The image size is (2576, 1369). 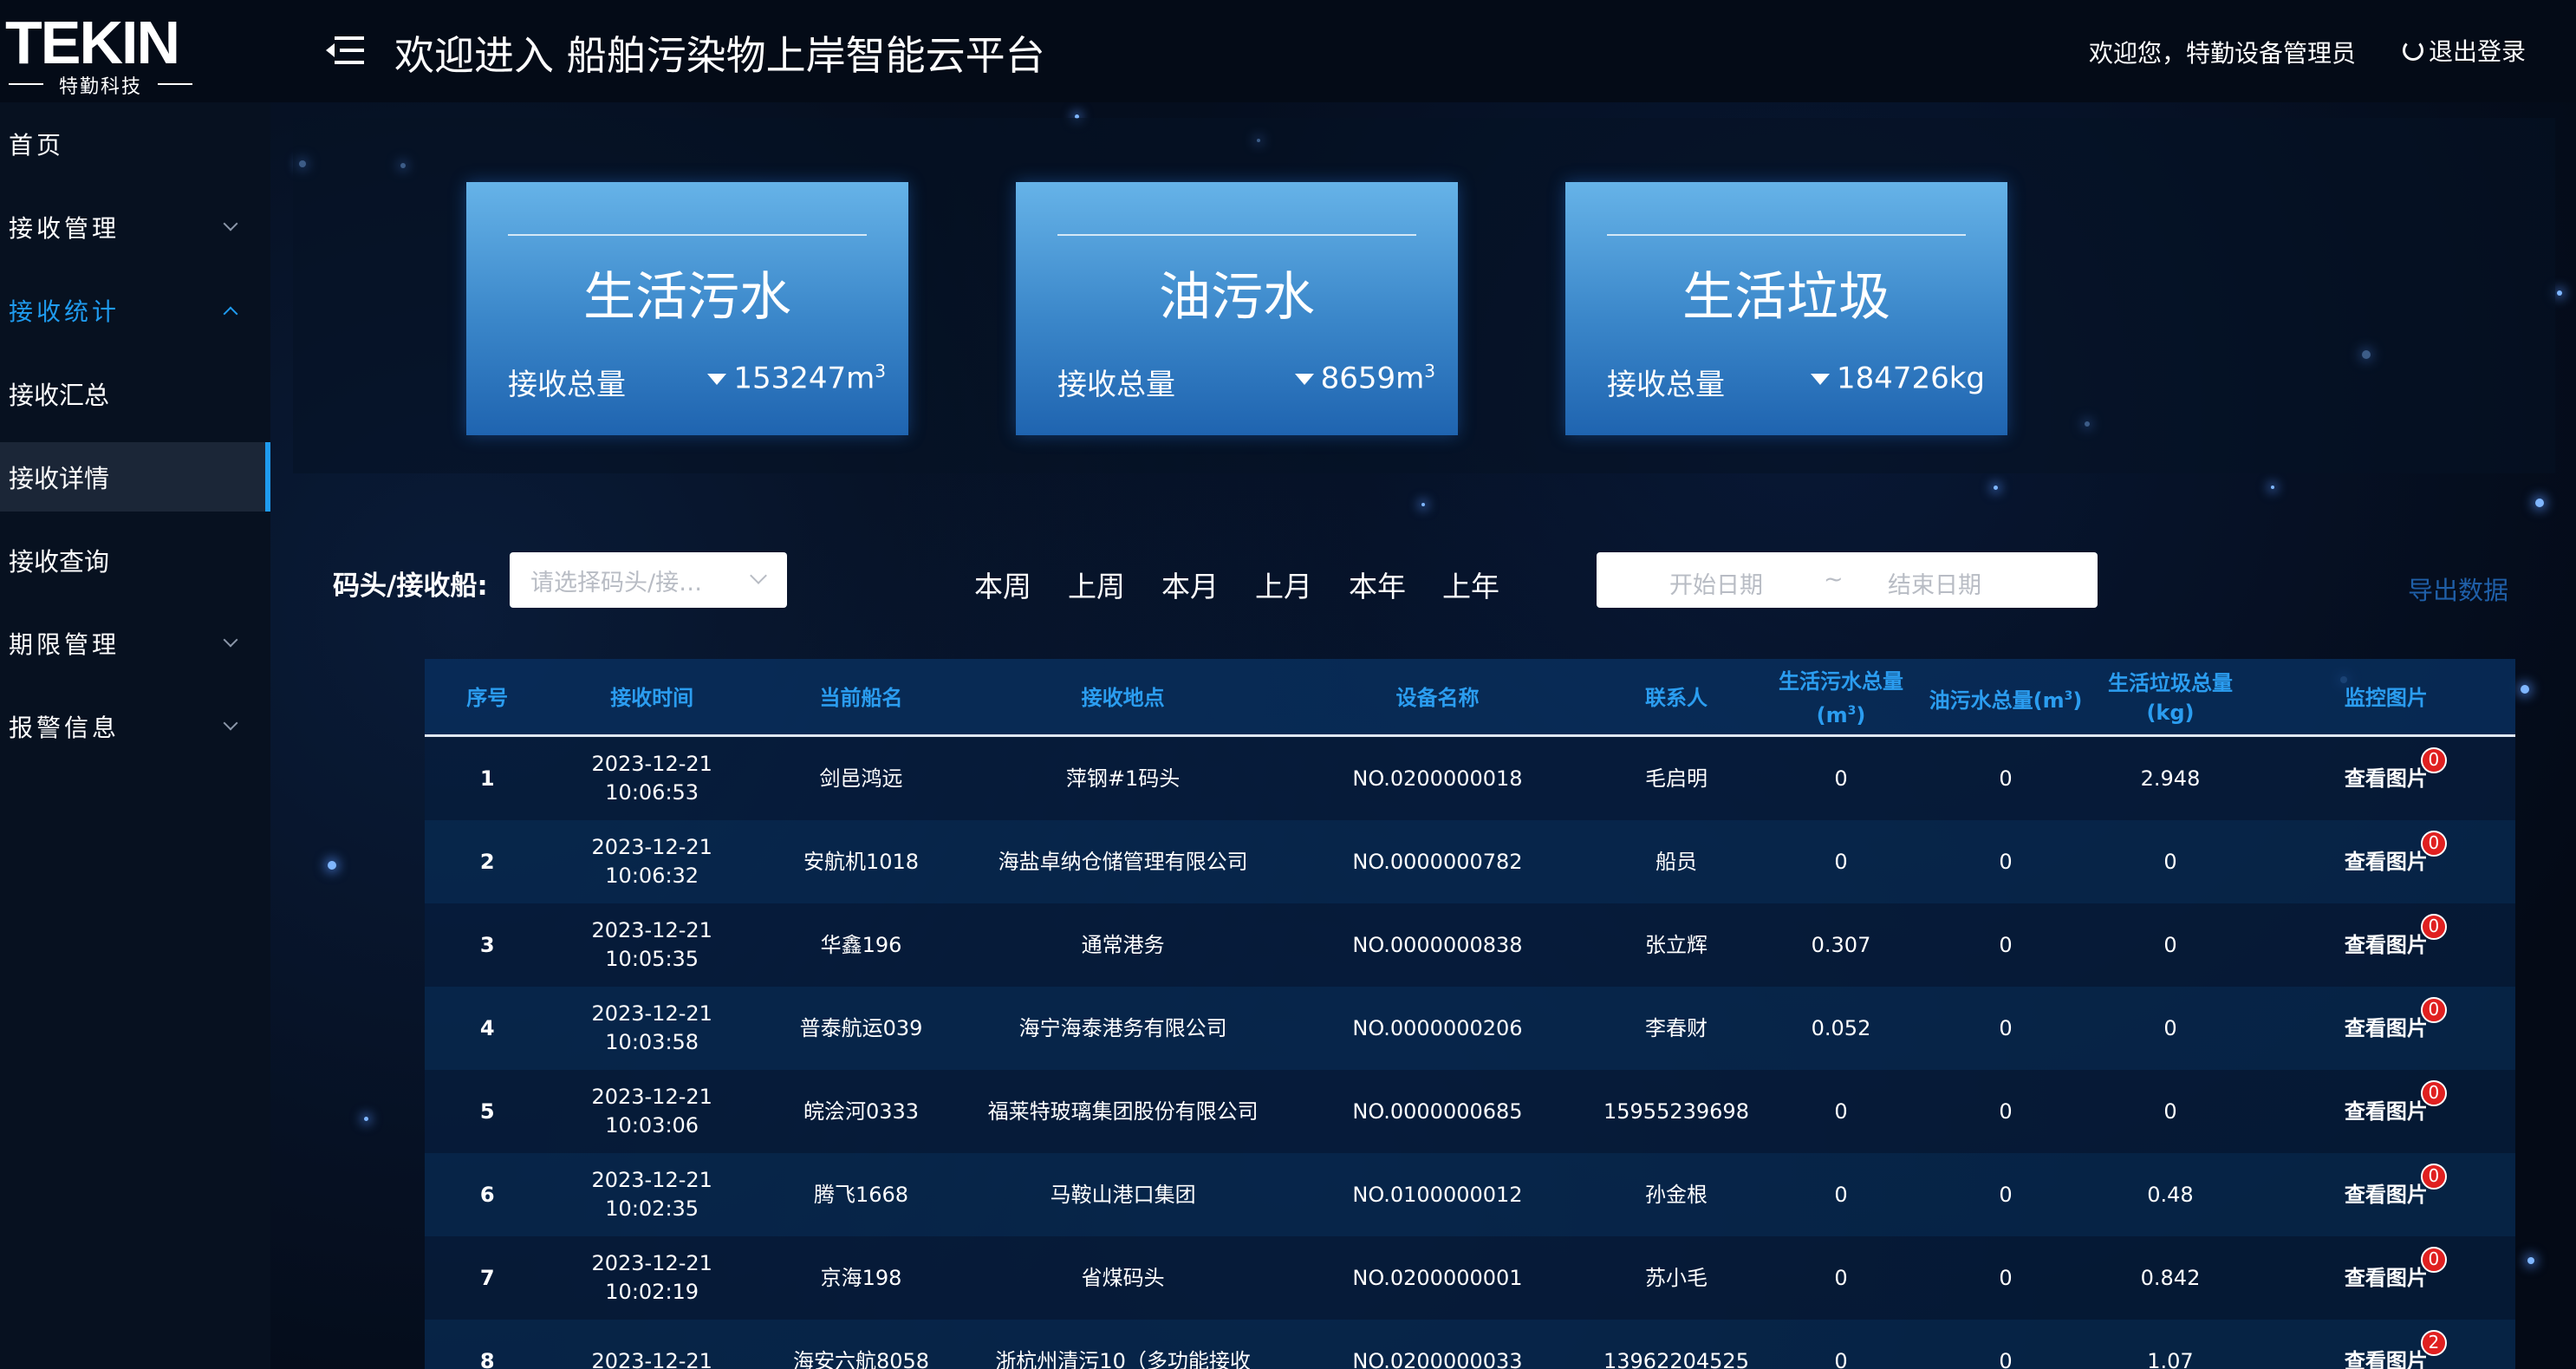 I want to click on sidebar-item-receive-statistics: 接收统计, so click(x=135, y=310).